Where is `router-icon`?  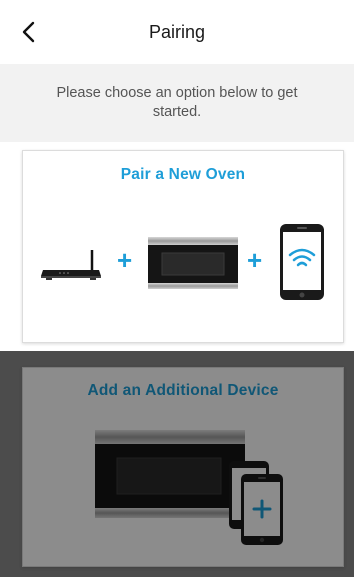 router-icon is located at coordinates (71, 265).